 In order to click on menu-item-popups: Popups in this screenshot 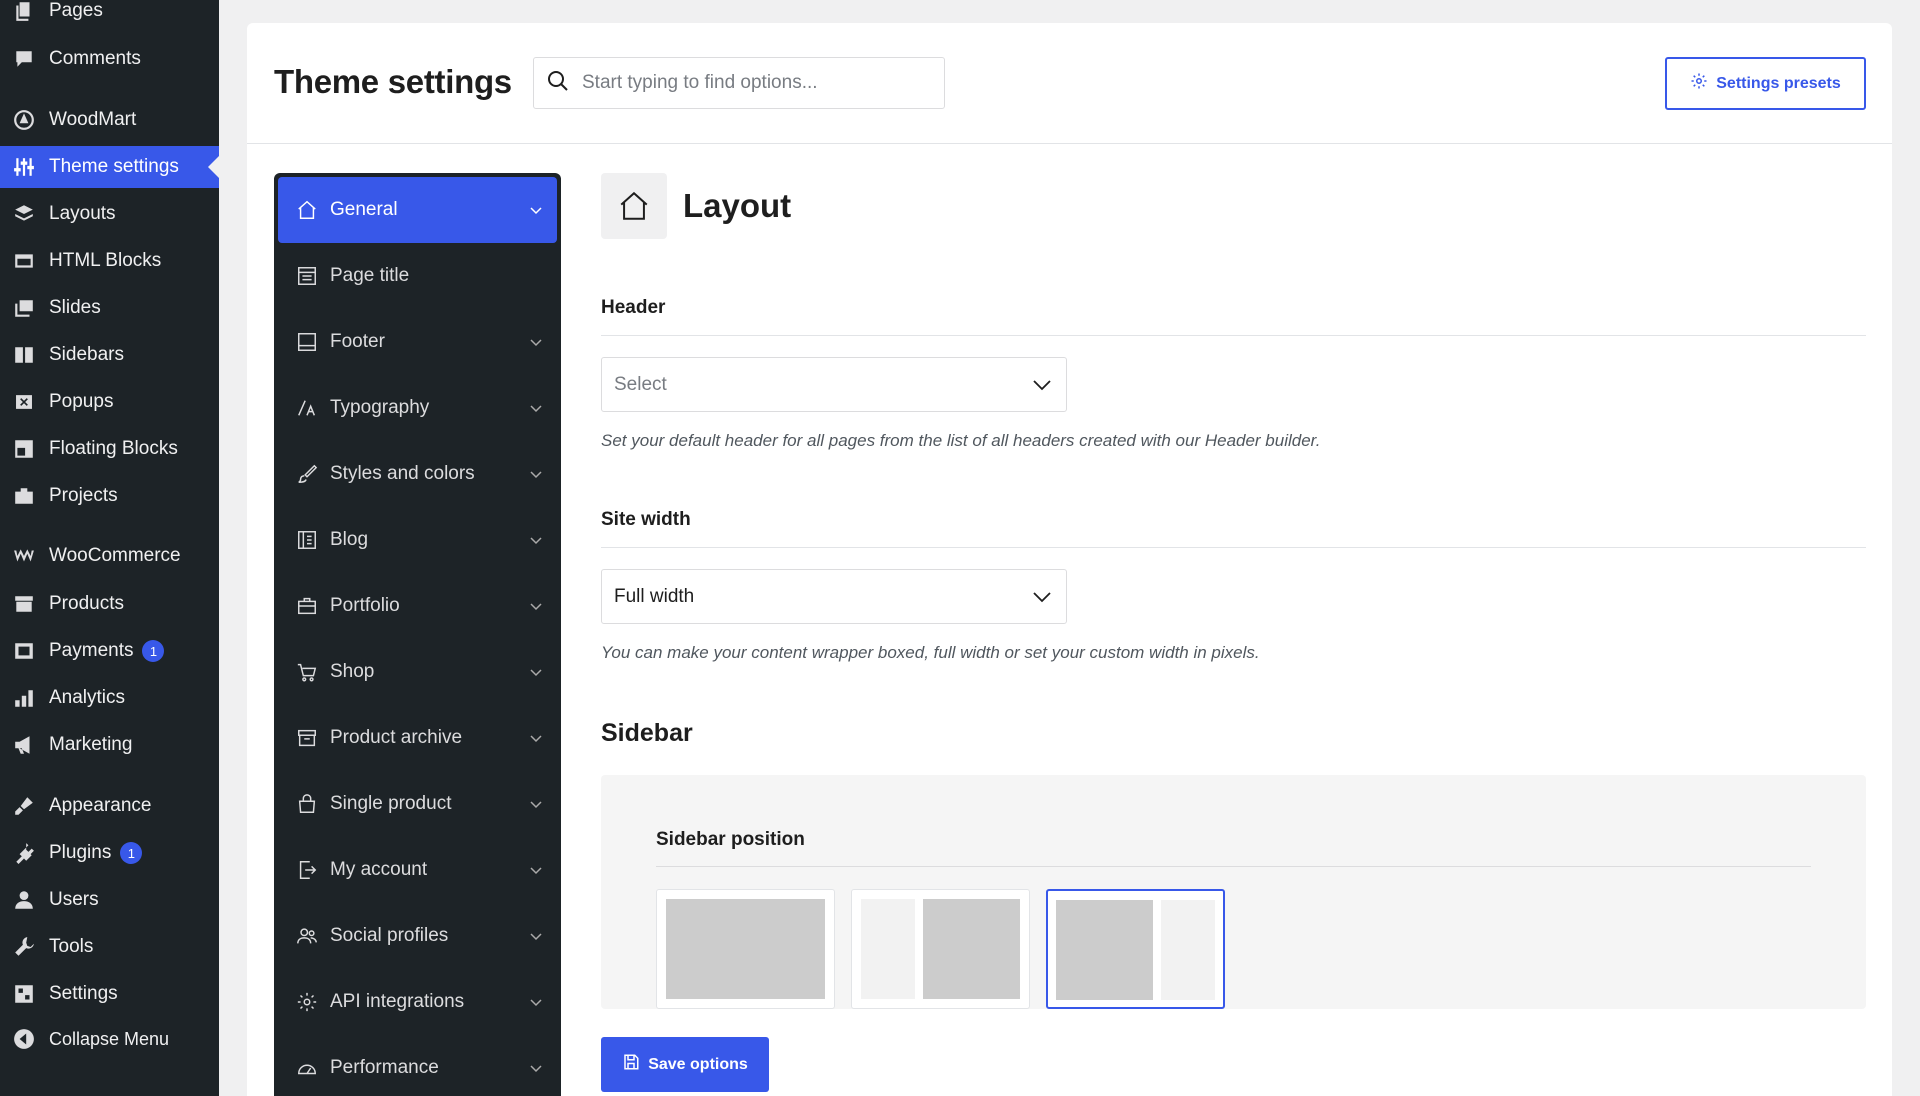, I will do `click(109, 402)`.